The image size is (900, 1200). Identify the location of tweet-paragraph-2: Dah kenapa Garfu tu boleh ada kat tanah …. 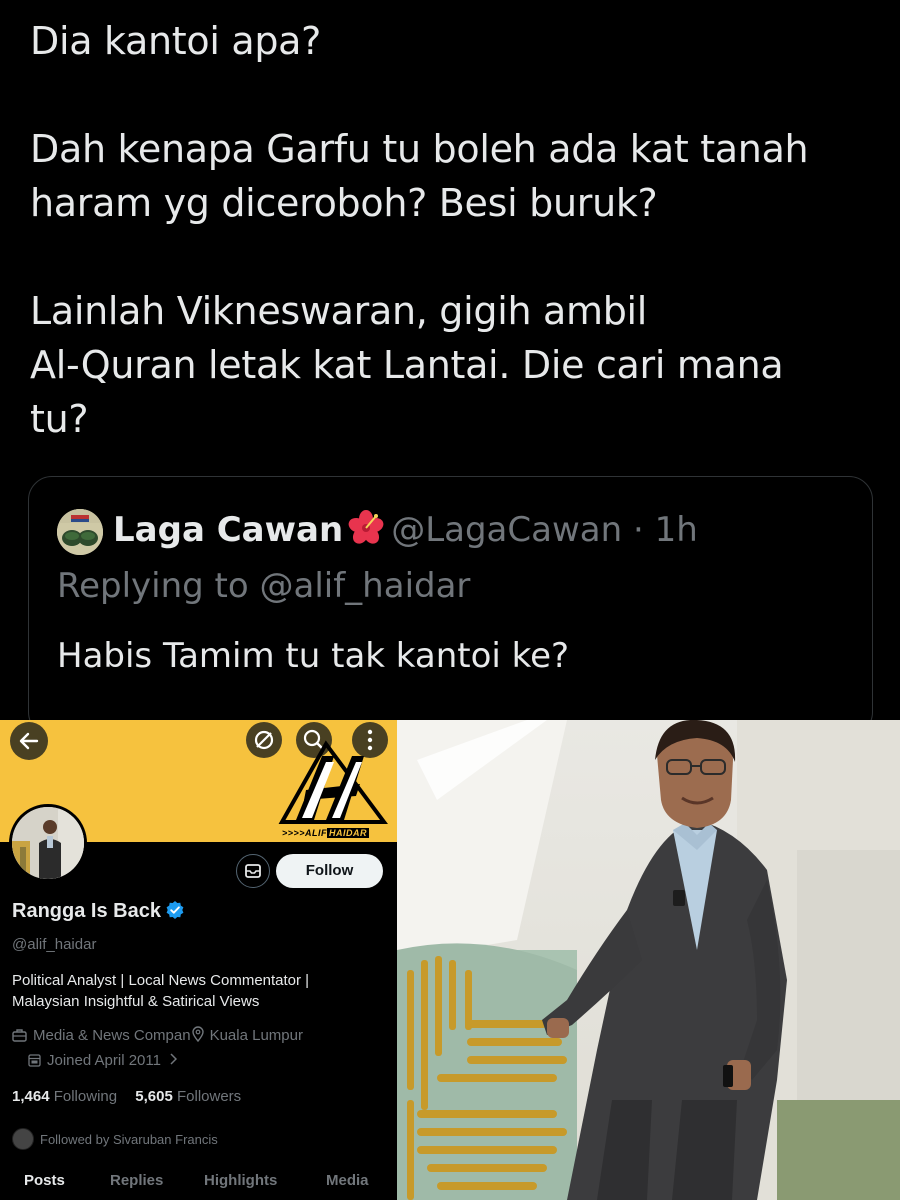
(419, 176).